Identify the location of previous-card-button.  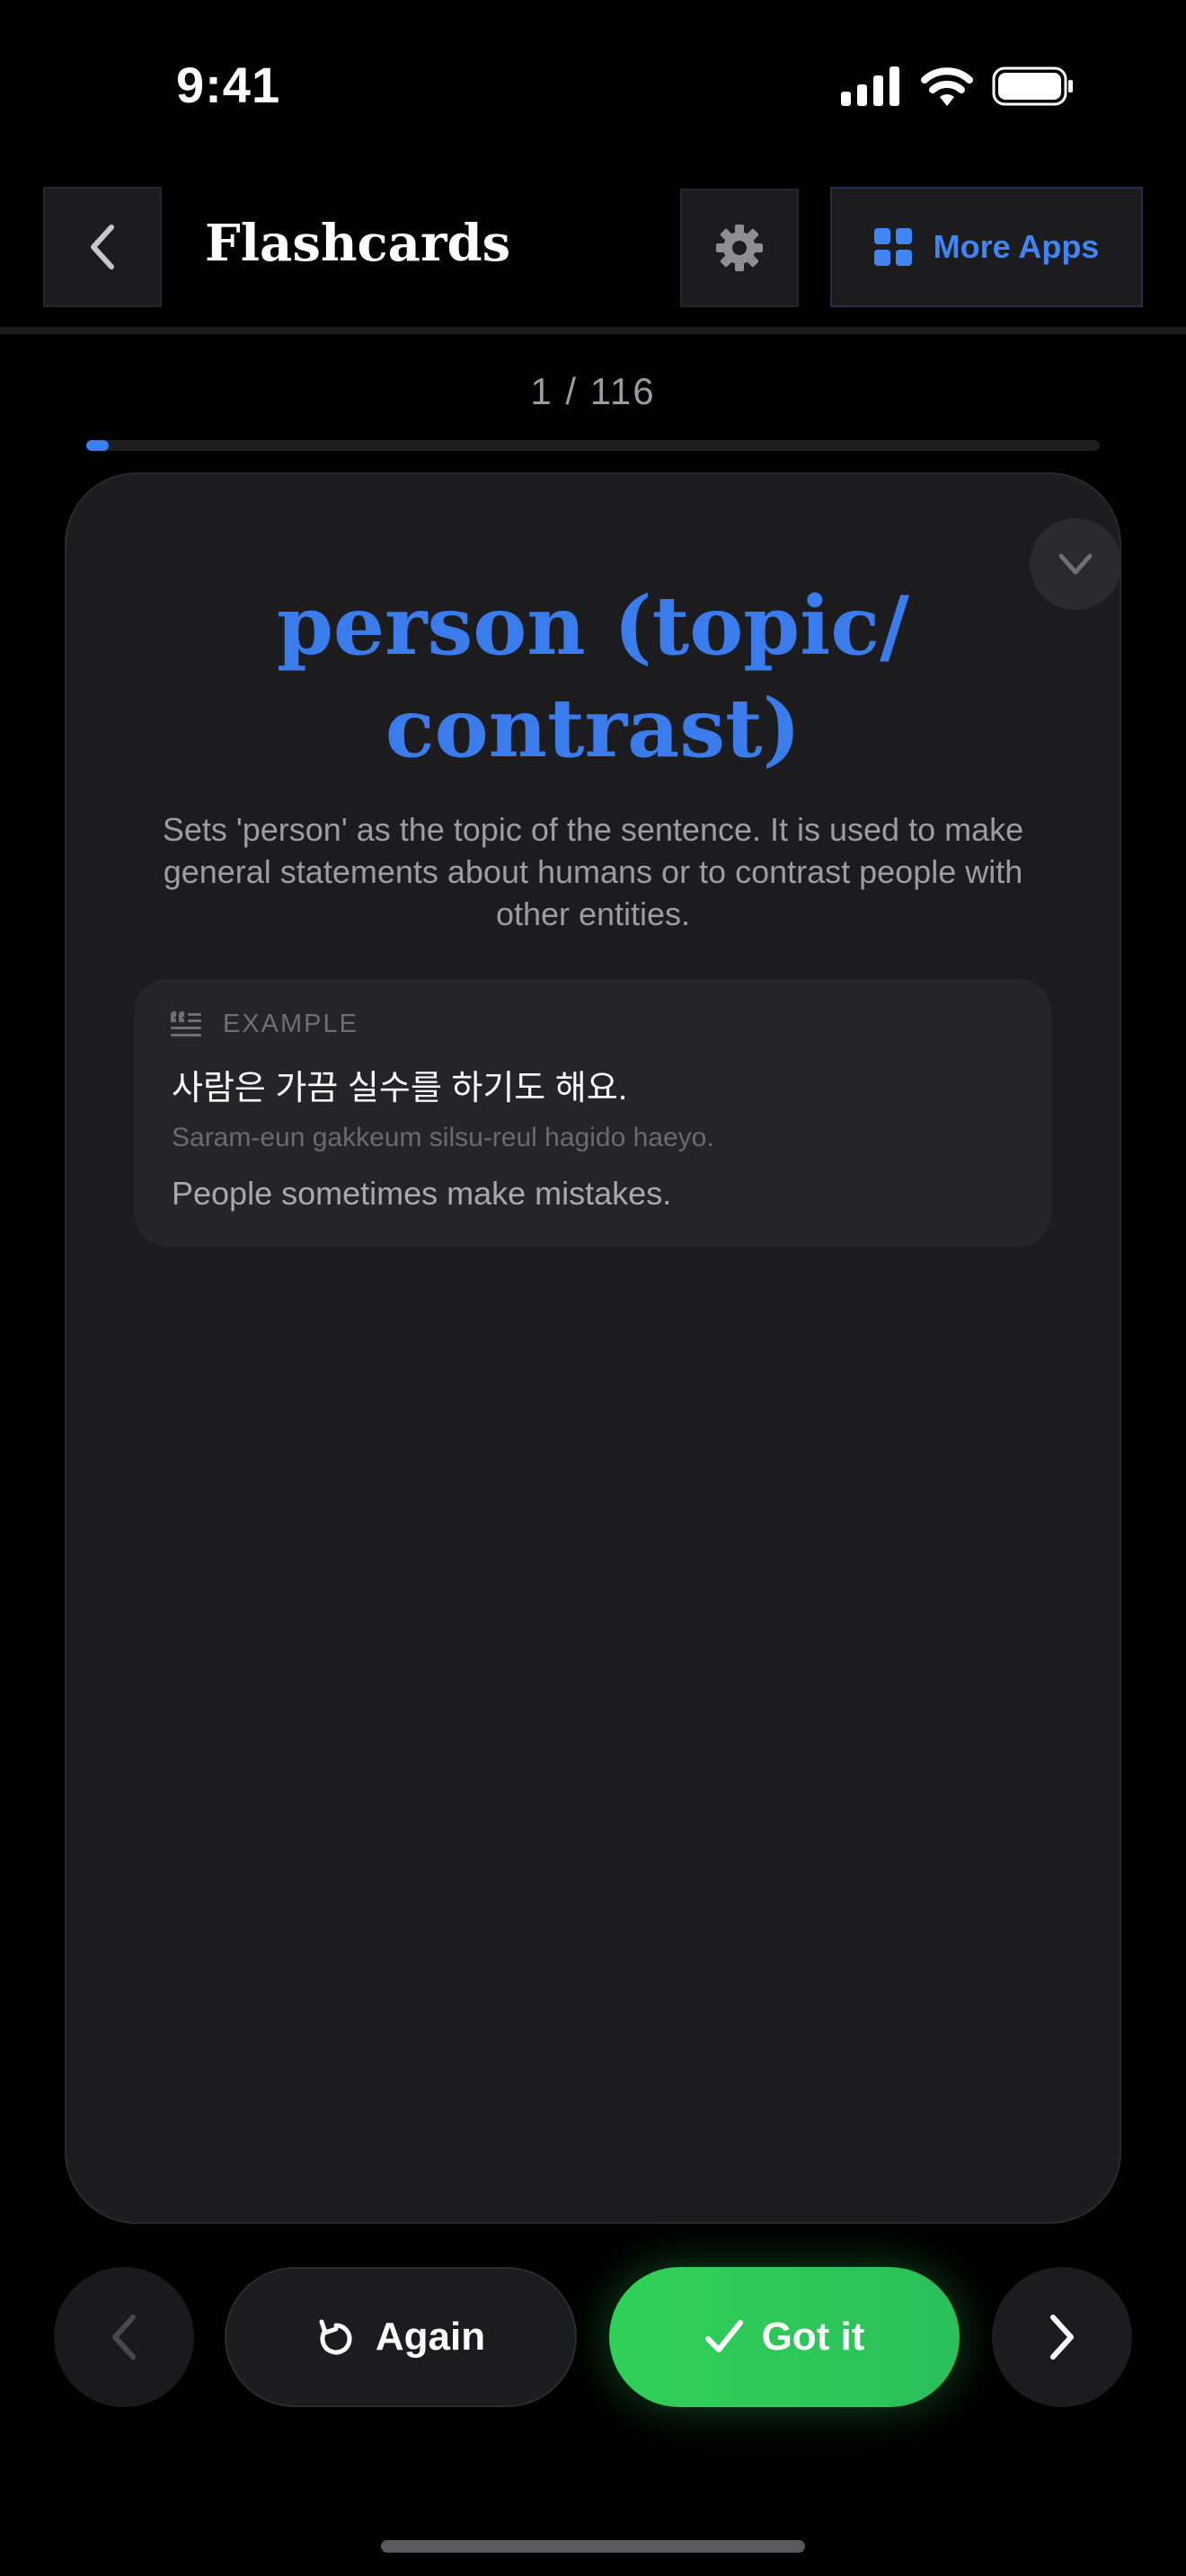
(124, 2337).